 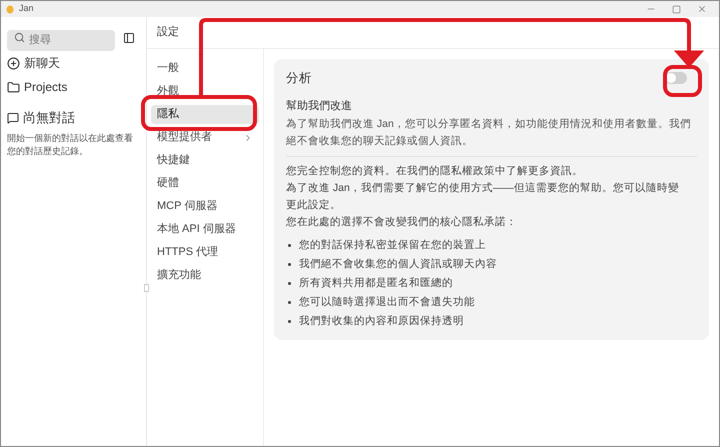 I want to click on chat-icon, so click(x=13, y=118).